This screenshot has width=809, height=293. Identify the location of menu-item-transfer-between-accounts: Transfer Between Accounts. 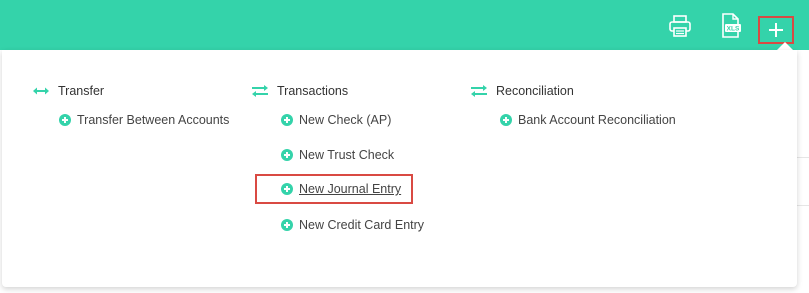
(144, 120).